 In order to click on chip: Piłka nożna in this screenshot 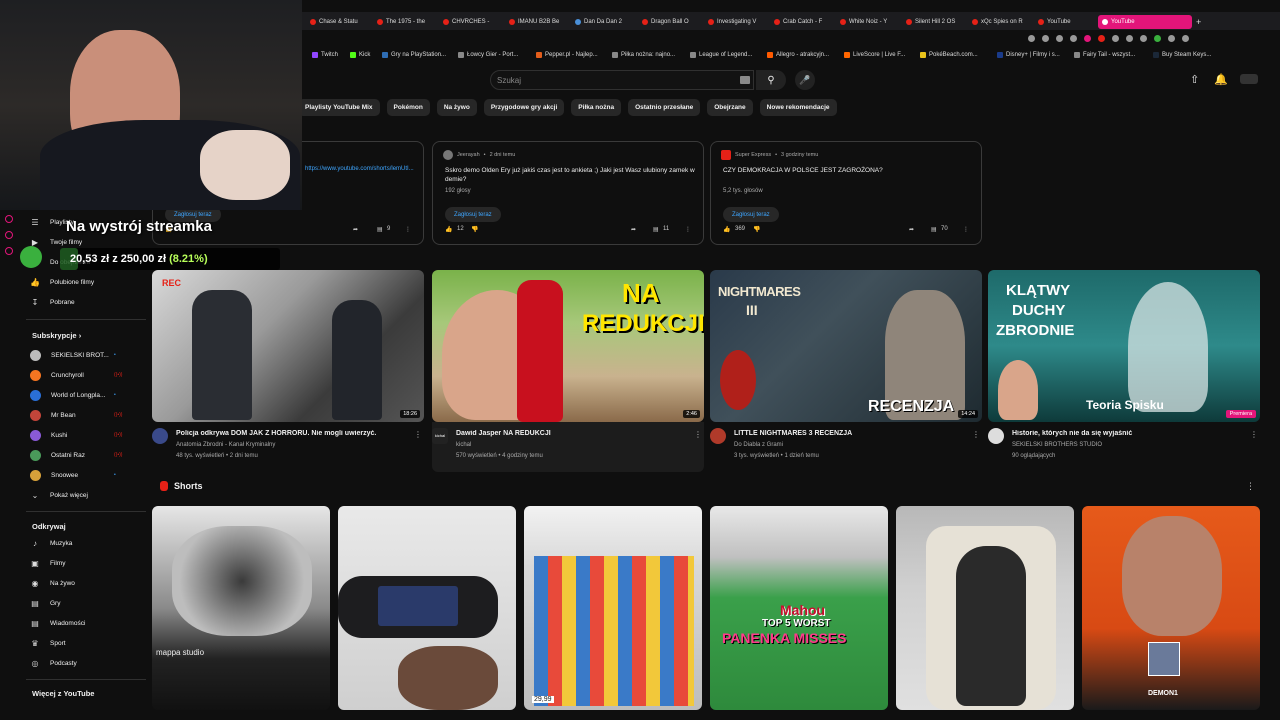, I will do `click(596, 107)`.